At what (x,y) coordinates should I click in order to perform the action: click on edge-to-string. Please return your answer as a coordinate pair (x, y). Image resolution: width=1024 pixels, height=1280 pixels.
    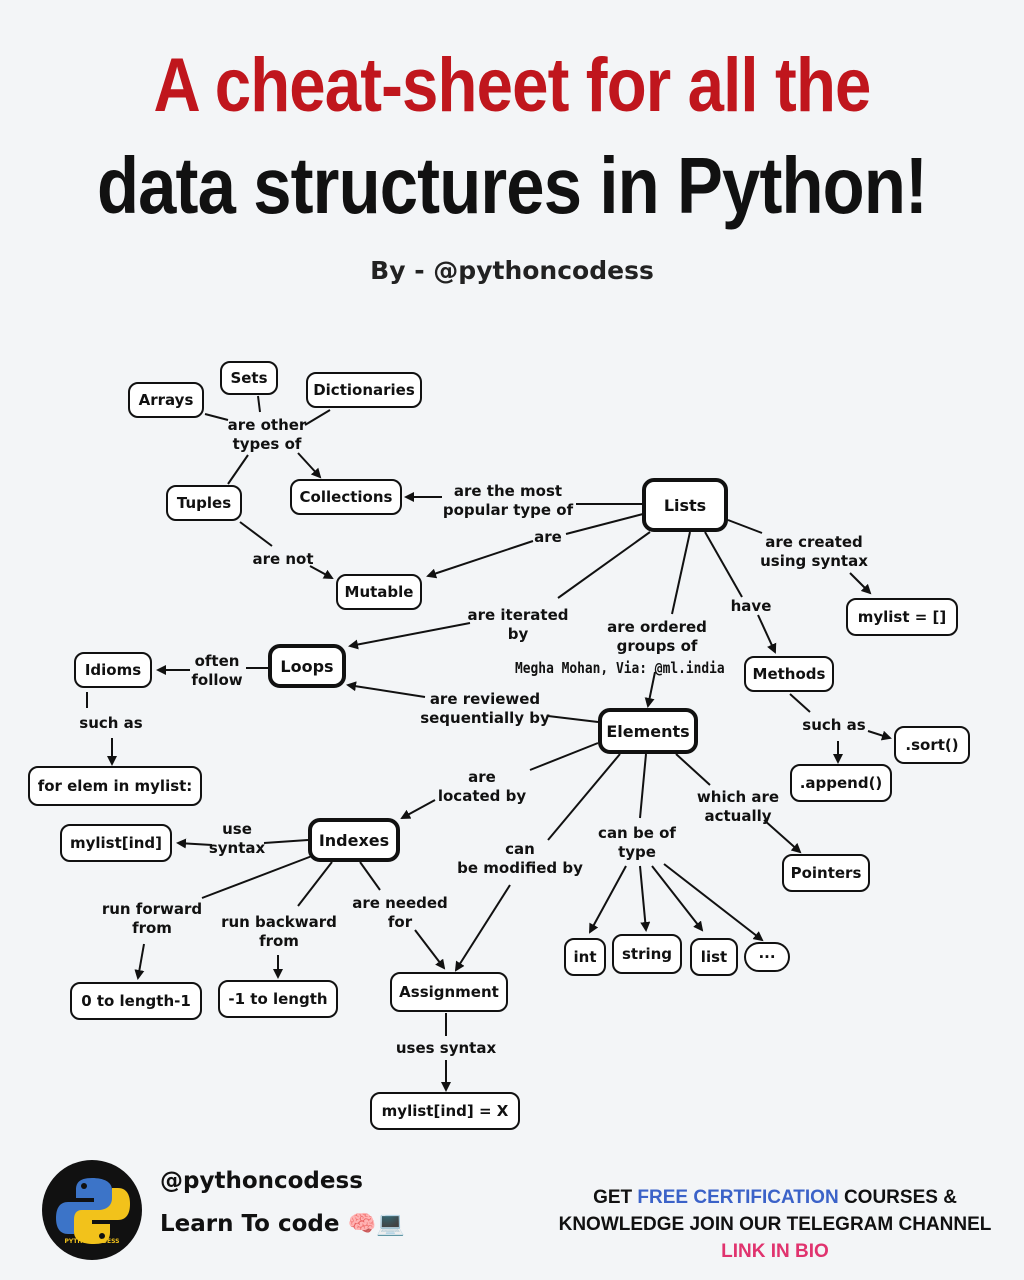
    Looking at the image, I should click on (645, 898).